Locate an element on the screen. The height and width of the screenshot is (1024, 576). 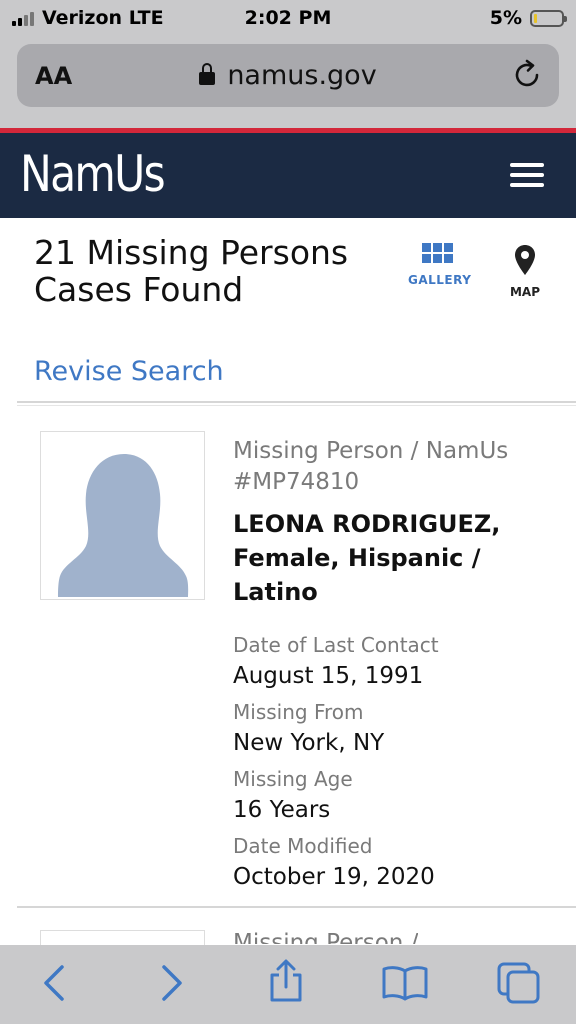
url-text: namus.gov is located at coordinates (302, 75).